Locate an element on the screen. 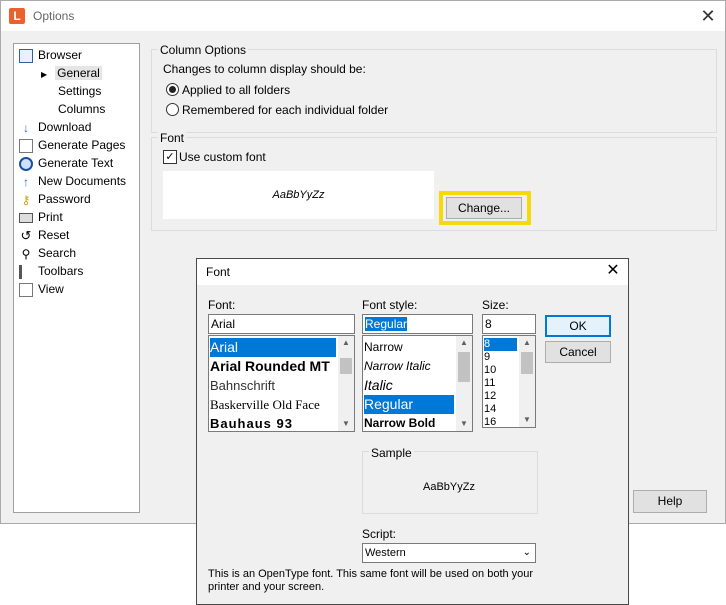 The width and height of the screenshot is (726, 605). checkmark-icon: ✓ is located at coordinates (170, 157).